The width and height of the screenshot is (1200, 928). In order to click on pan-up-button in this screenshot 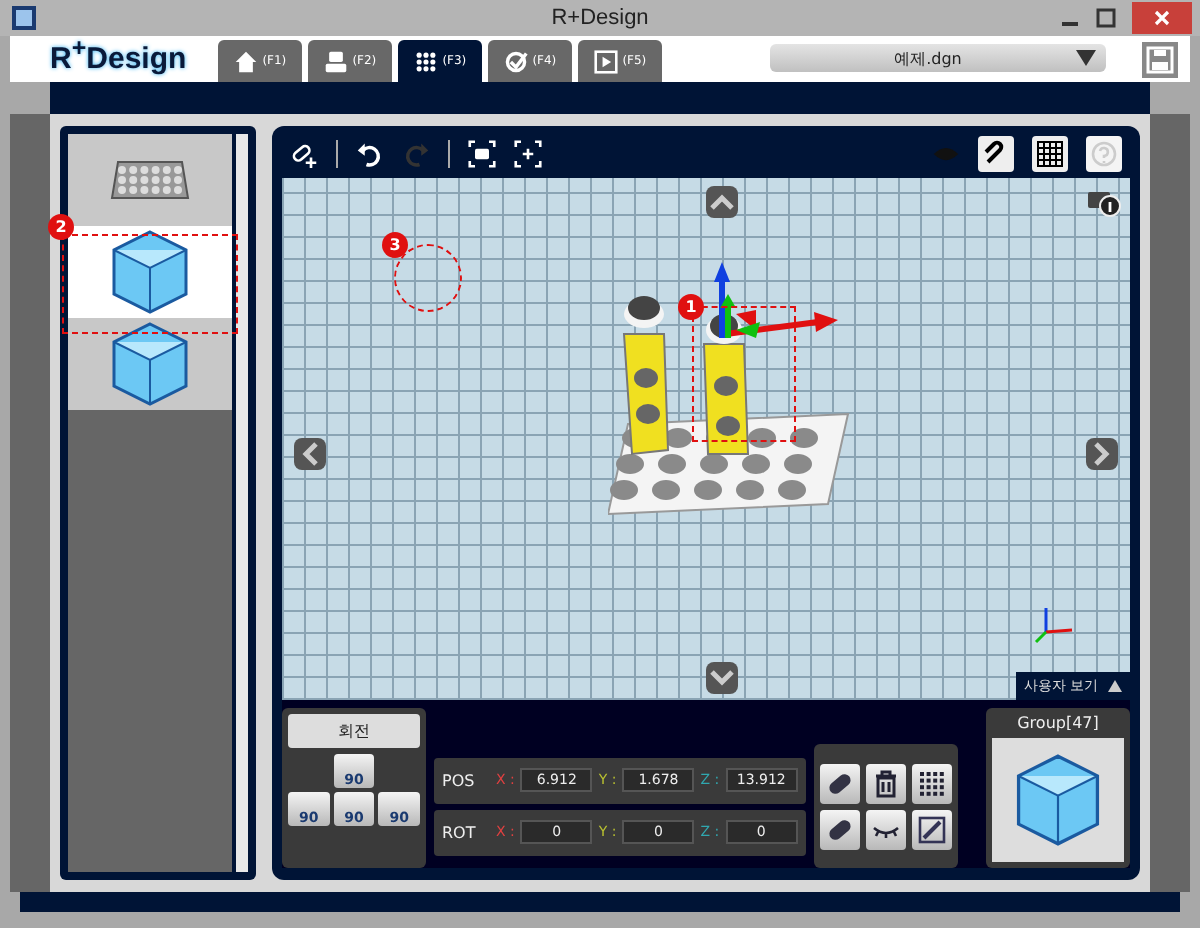, I will do `click(722, 202)`.